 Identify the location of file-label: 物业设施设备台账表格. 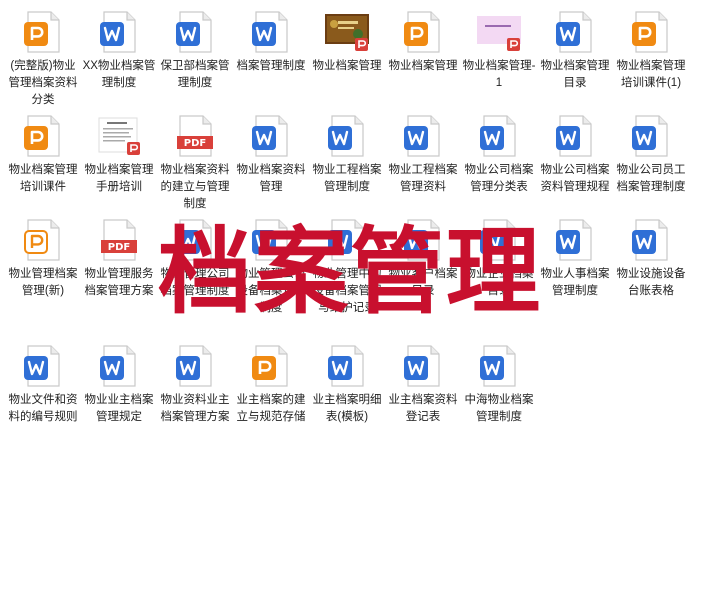
(651, 282).